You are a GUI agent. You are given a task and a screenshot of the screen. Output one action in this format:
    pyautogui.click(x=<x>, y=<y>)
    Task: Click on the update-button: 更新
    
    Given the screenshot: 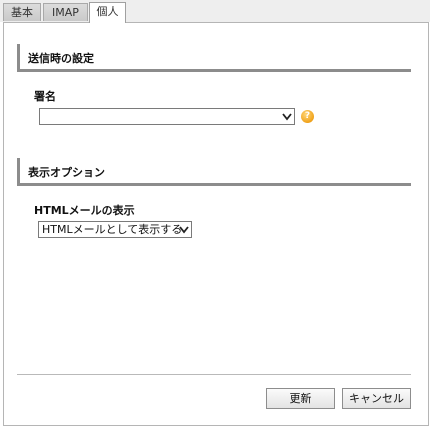 What is the action you would take?
    pyautogui.click(x=300, y=398)
    